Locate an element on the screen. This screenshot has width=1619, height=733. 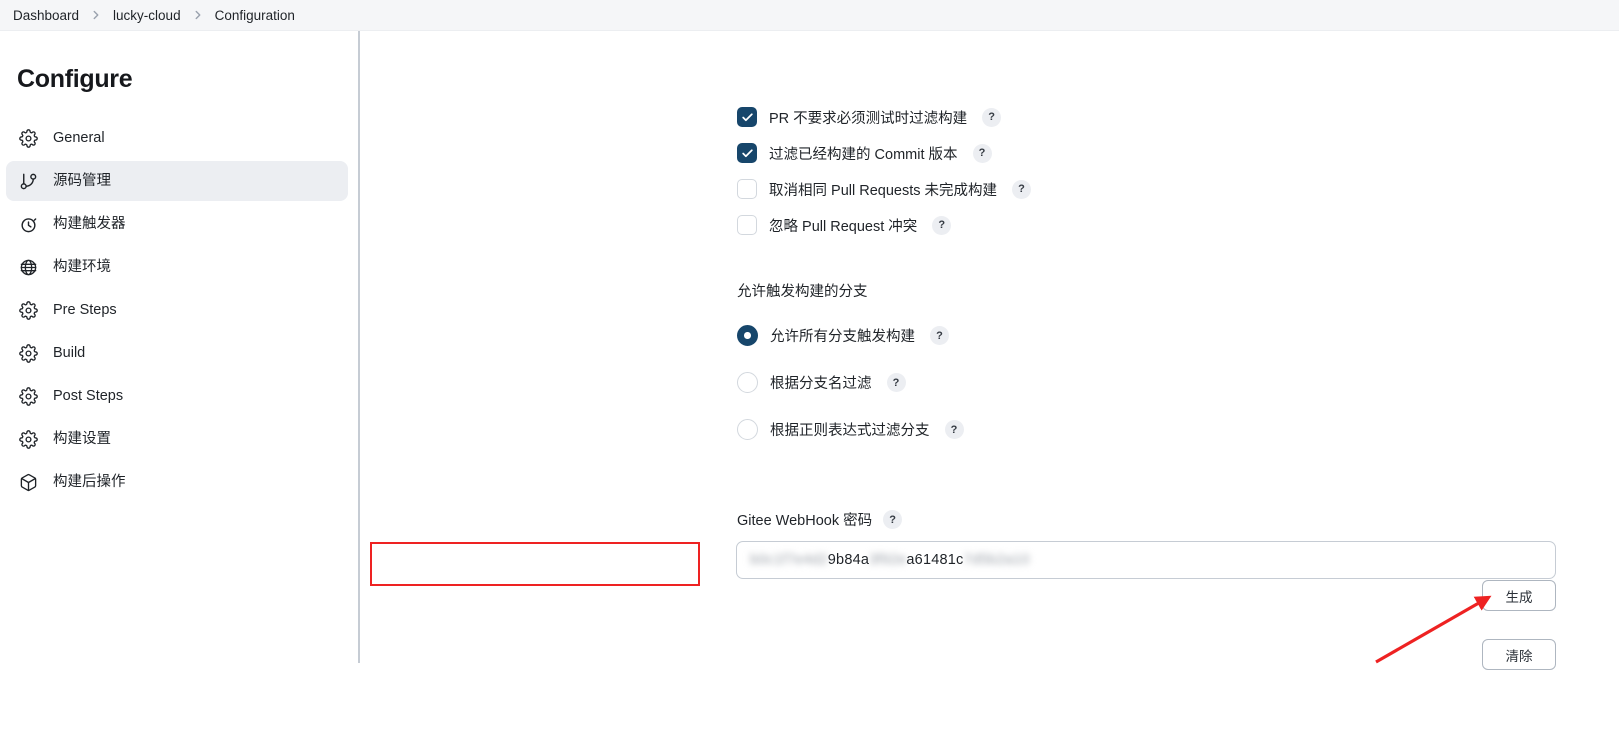
clear-button: 清除 is located at coordinates (1519, 654).